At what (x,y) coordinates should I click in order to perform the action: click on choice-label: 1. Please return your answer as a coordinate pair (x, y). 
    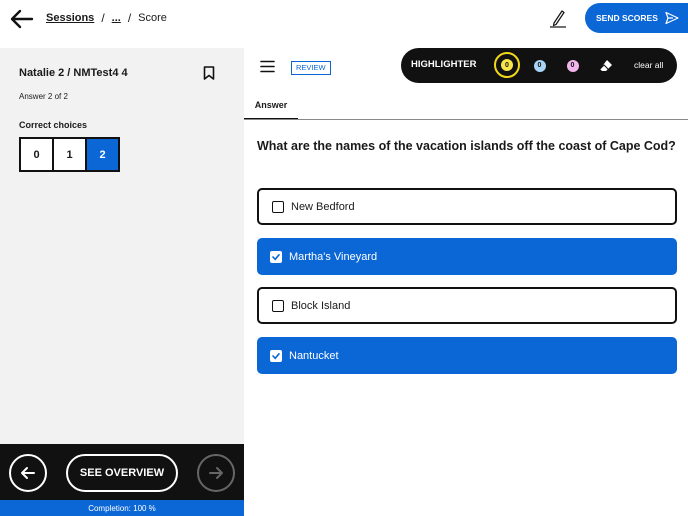
    Looking at the image, I should click on (69, 154).